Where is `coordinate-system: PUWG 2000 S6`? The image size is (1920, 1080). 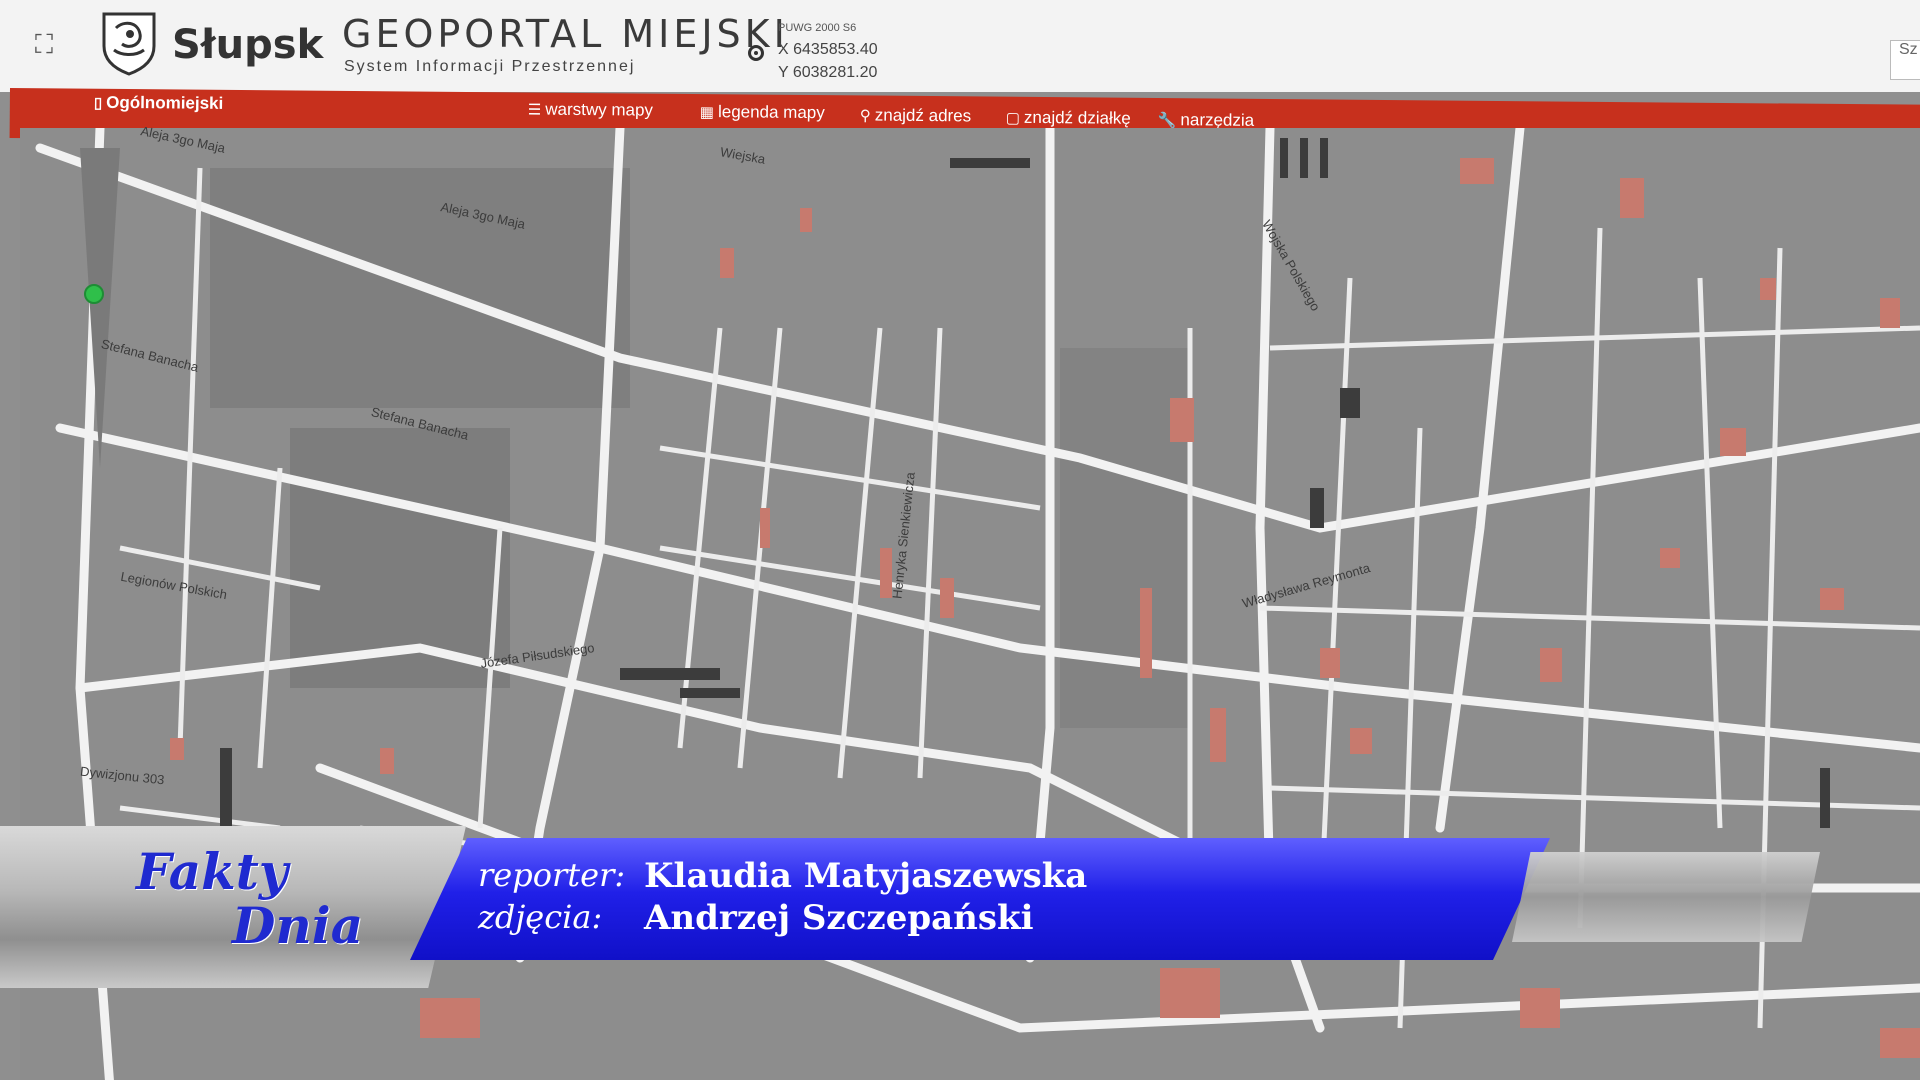 coordinate-system: PUWG 2000 S6 is located at coordinates (817, 28).